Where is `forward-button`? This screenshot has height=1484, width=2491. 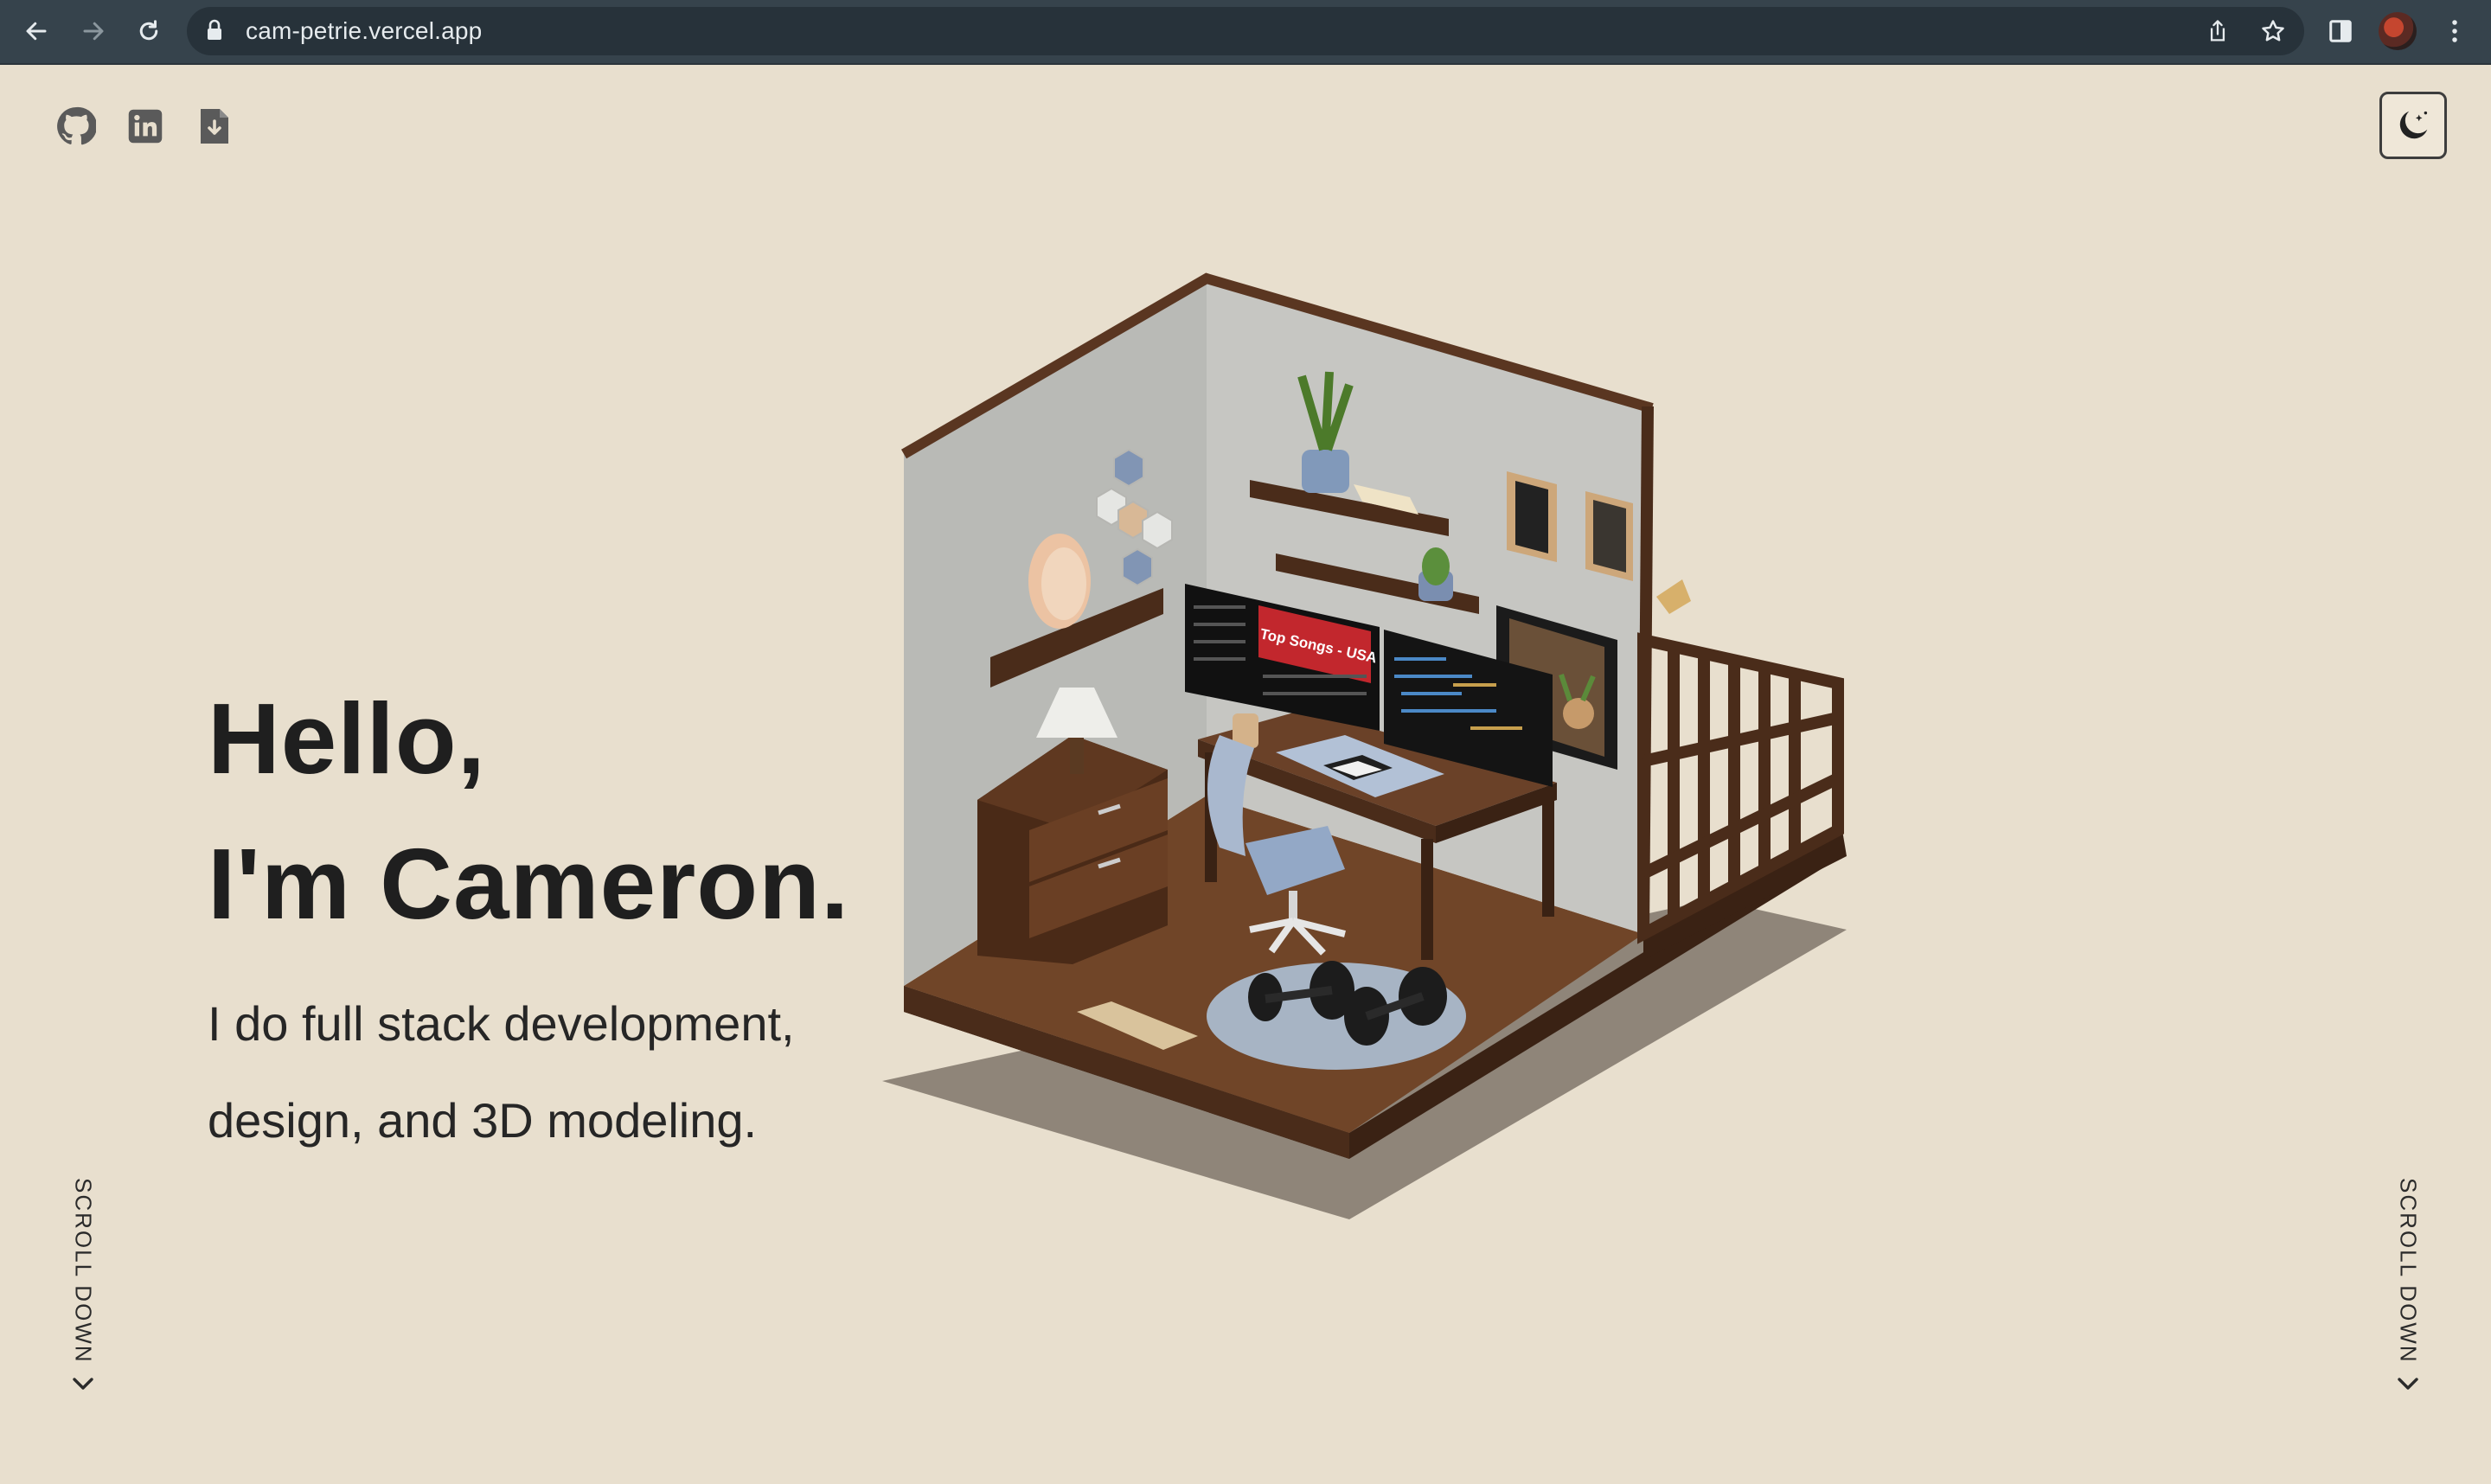
forward-button is located at coordinates (93, 31).